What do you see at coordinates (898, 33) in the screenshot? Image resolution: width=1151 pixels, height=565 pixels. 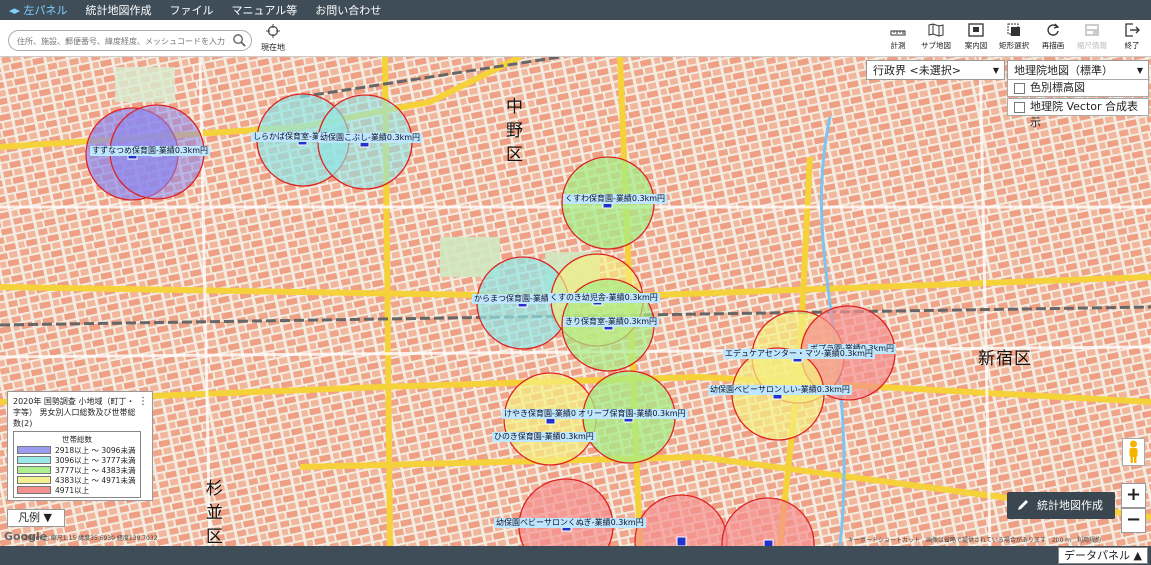 I see `ruler-icon` at bounding box center [898, 33].